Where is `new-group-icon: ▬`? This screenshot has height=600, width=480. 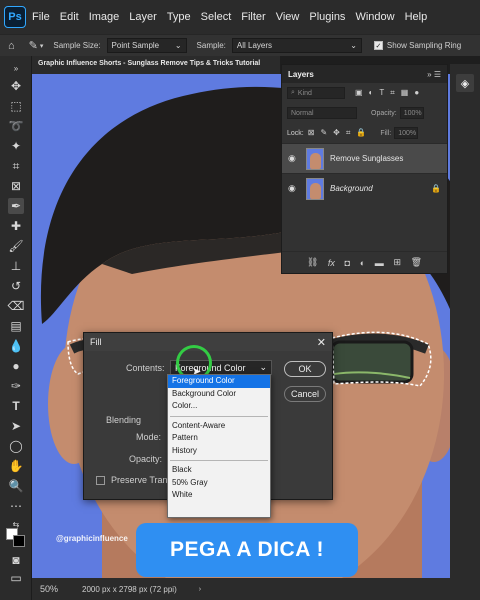 new-group-icon: ▬ is located at coordinates (379, 263).